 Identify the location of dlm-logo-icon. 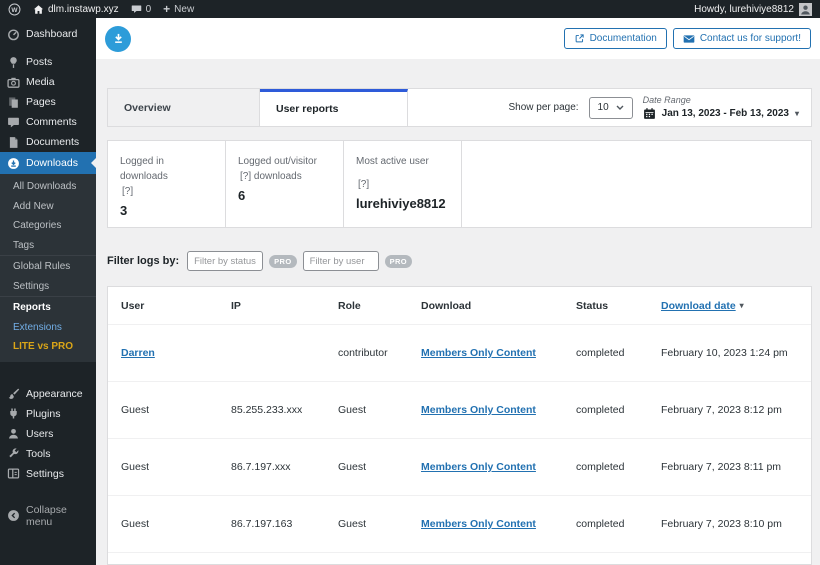
(118, 38).